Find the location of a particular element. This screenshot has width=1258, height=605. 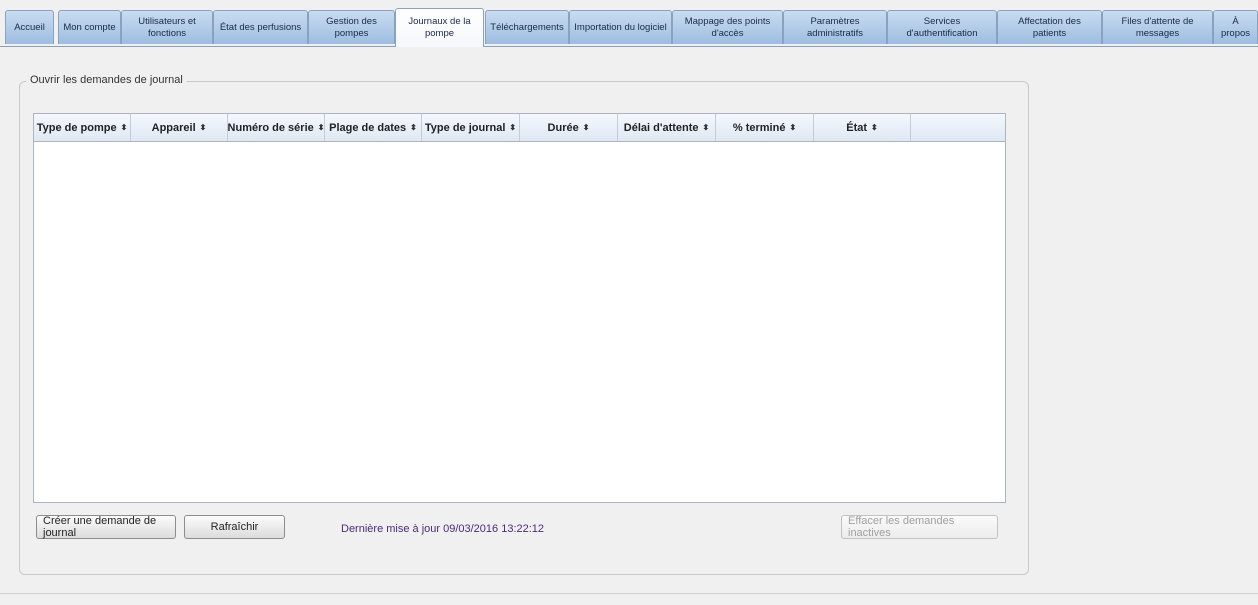

column-label: État is located at coordinates (857, 127).